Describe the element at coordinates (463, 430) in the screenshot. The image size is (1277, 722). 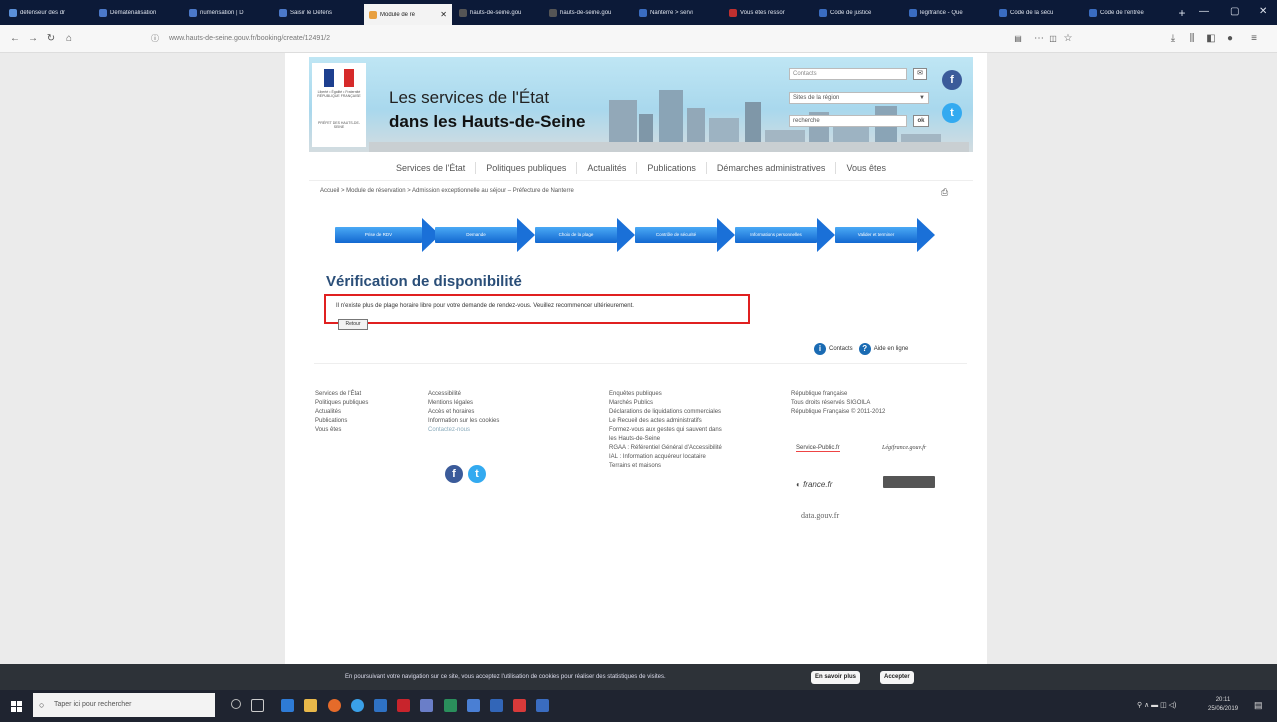
I see `footer-link: Contactez-nous` at that location.